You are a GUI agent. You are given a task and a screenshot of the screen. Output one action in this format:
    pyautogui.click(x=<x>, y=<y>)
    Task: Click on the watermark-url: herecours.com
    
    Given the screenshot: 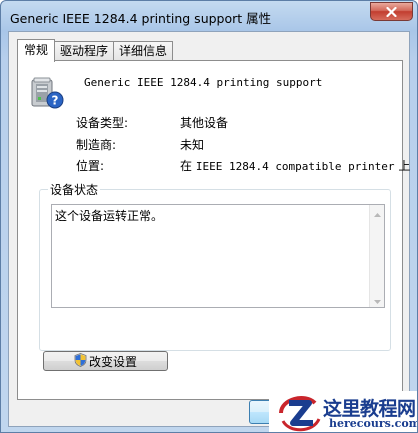 What is the action you would take?
    pyautogui.click(x=373, y=423)
    